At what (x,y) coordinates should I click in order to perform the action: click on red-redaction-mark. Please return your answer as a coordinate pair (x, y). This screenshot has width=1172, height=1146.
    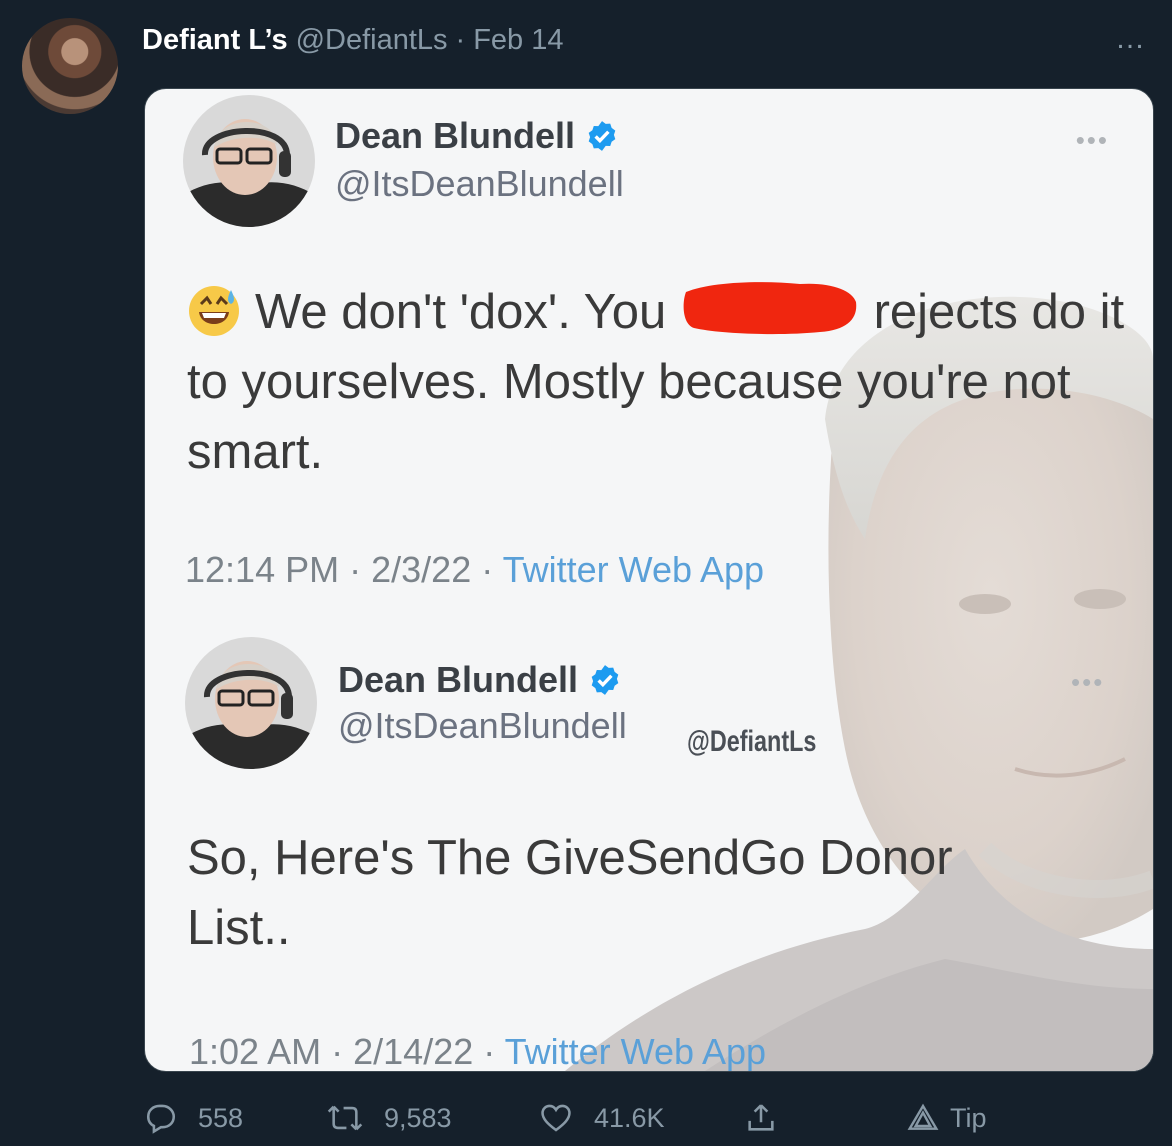
    Looking at the image, I should click on (770, 308).